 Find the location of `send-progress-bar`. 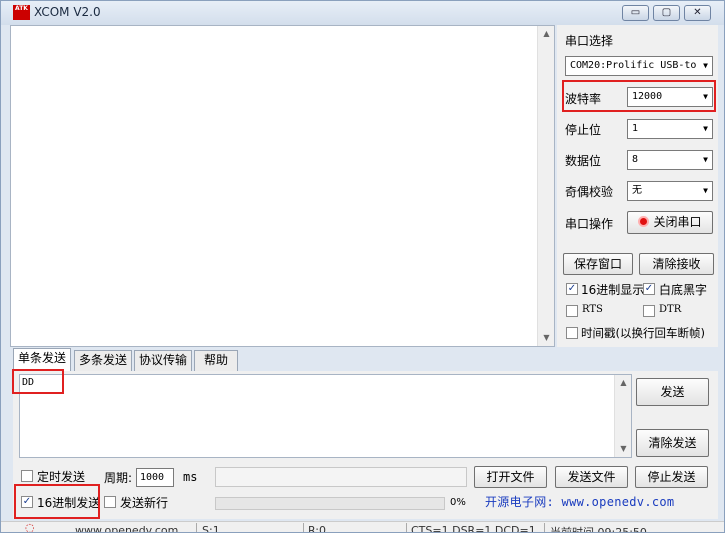

send-progress-bar is located at coordinates (330, 503).